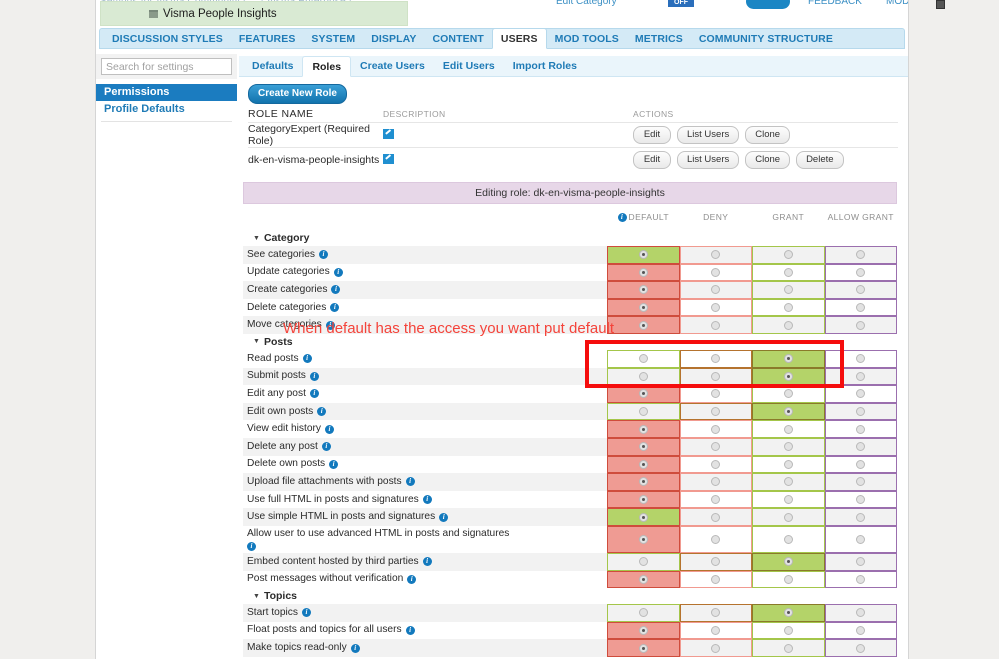 Image resolution: width=999 pixels, height=659 pixels. I want to click on sub-tab-import-roles: Import Roles, so click(545, 66).